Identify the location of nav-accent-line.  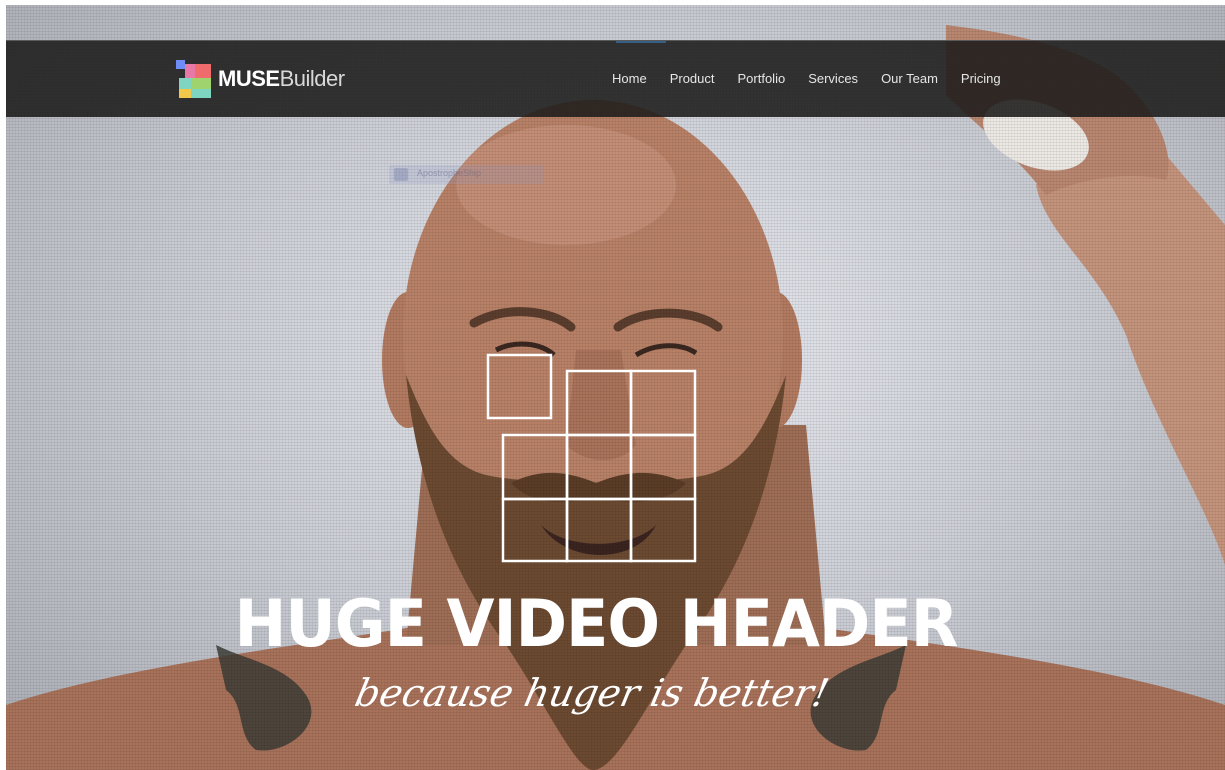
(641, 42).